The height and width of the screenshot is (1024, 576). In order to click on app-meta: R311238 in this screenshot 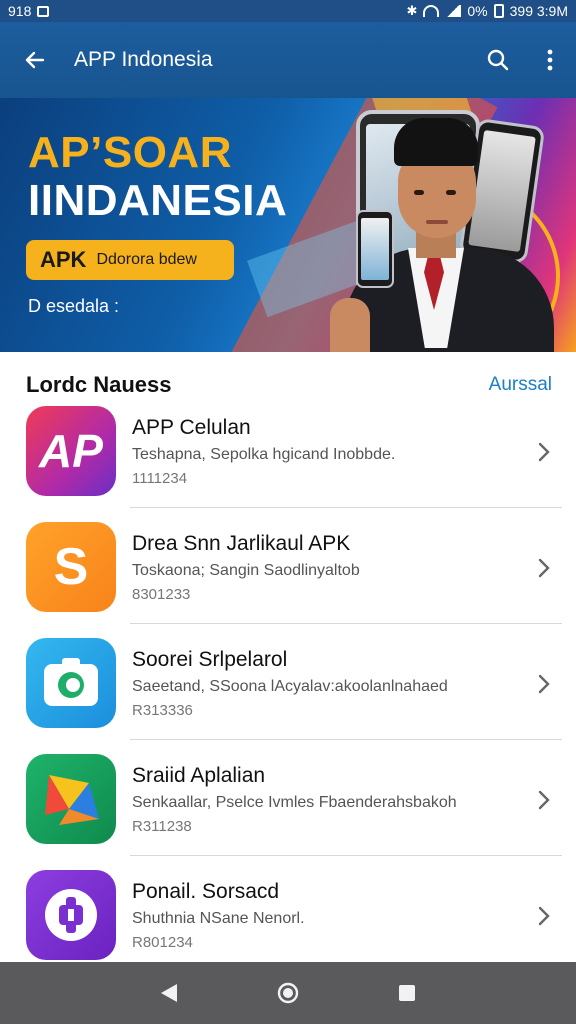, I will do `click(162, 826)`.